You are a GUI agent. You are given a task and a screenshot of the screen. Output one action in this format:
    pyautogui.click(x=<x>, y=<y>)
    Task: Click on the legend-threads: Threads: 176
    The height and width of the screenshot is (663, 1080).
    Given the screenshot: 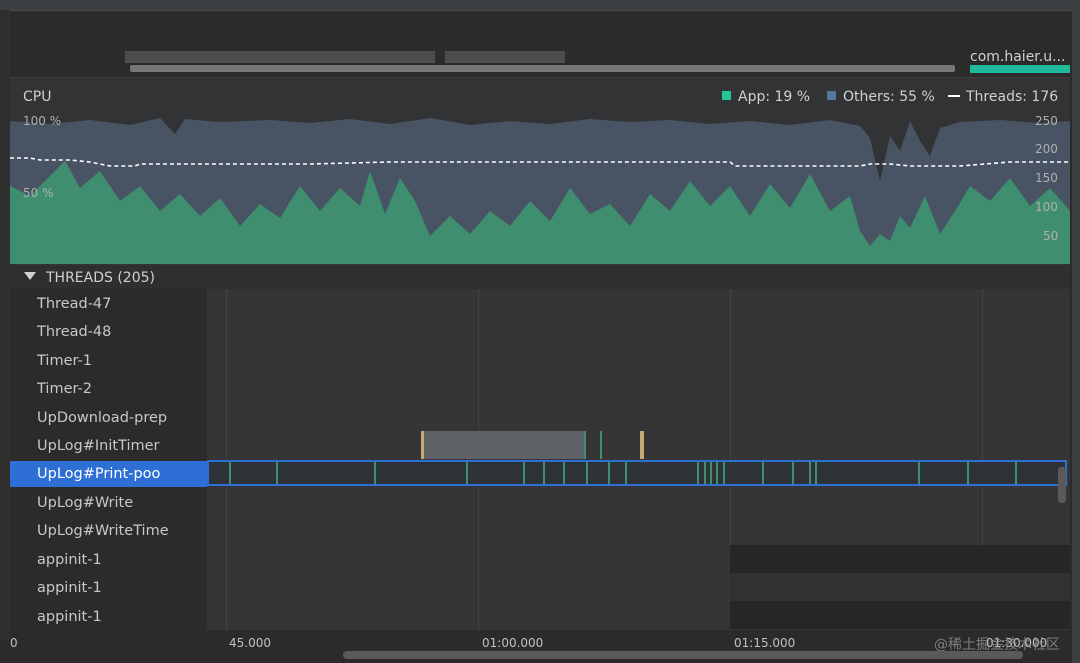 What is the action you would take?
    pyautogui.click(x=1003, y=97)
    